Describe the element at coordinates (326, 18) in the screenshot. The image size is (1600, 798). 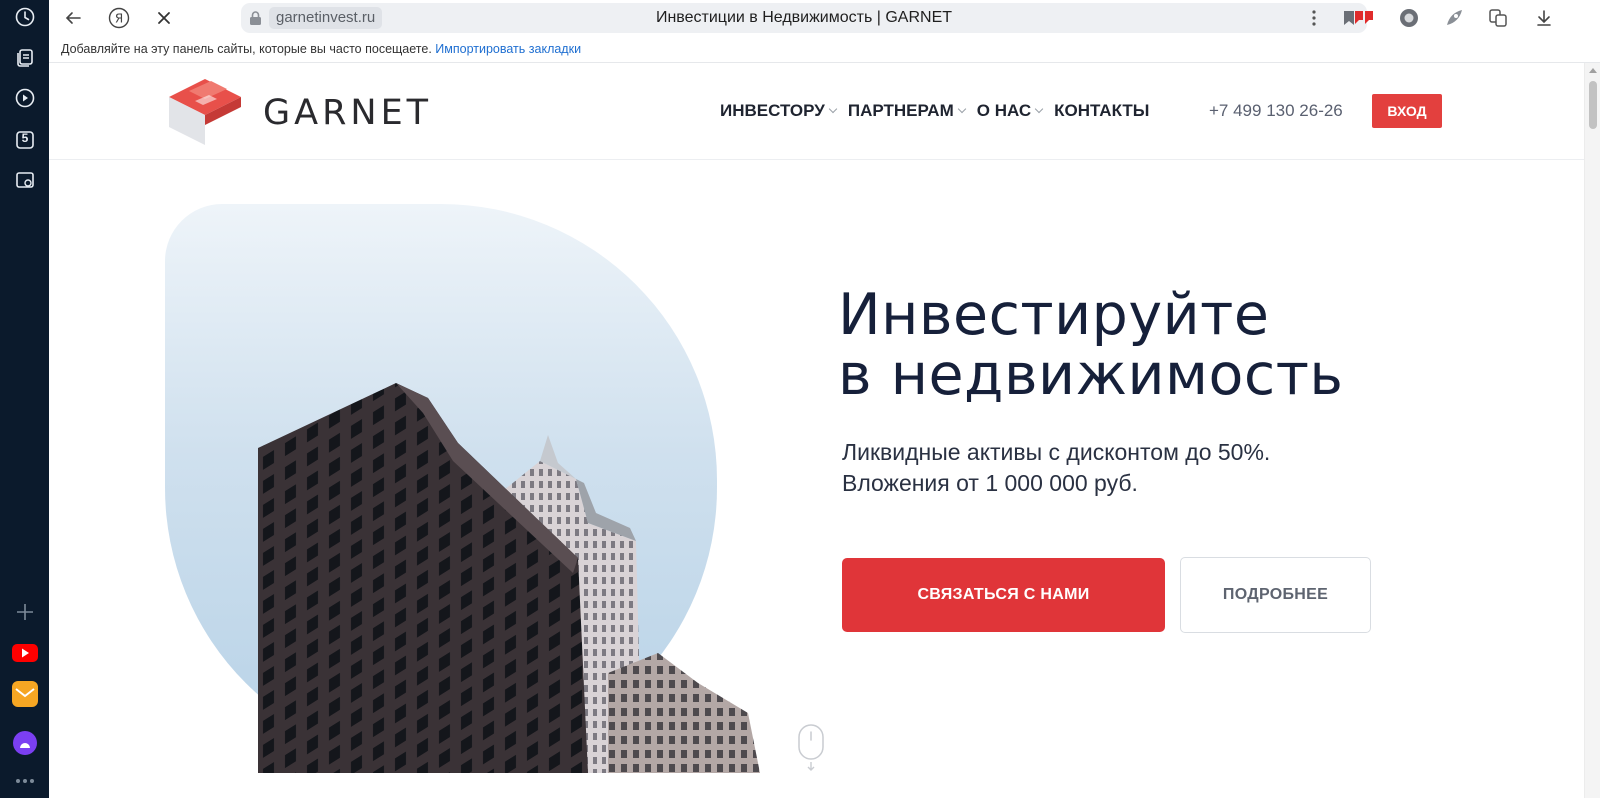
I see `url-text: garnetinvest.ru` at that location.